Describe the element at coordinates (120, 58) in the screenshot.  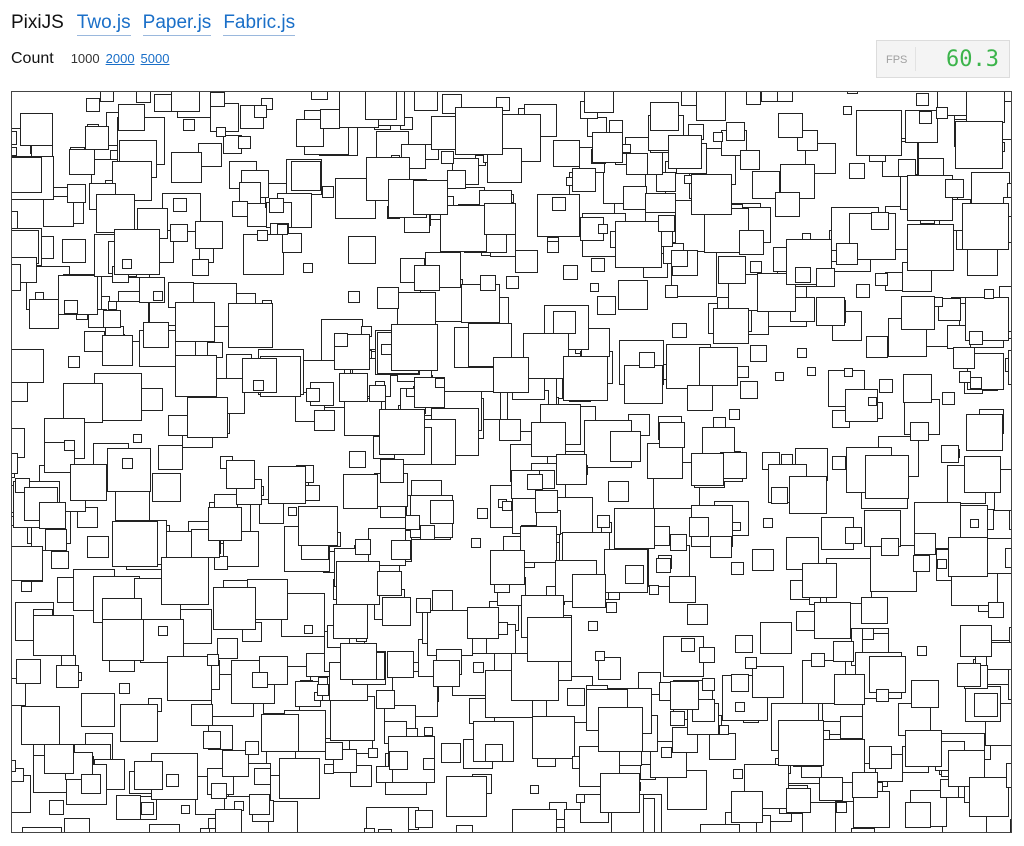
I see `count-option-2000: 2000` at that location.